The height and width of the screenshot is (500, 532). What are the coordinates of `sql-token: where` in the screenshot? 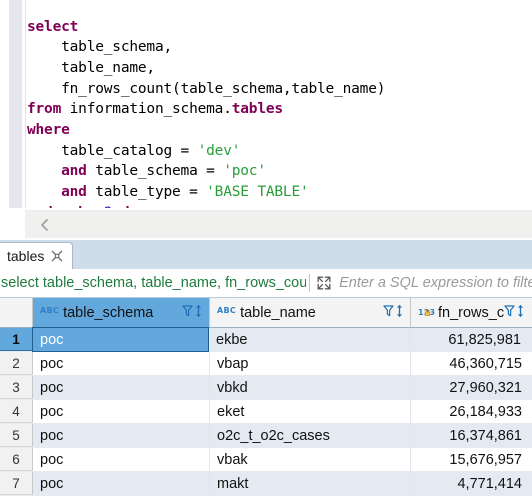 It's located at (48, 130).